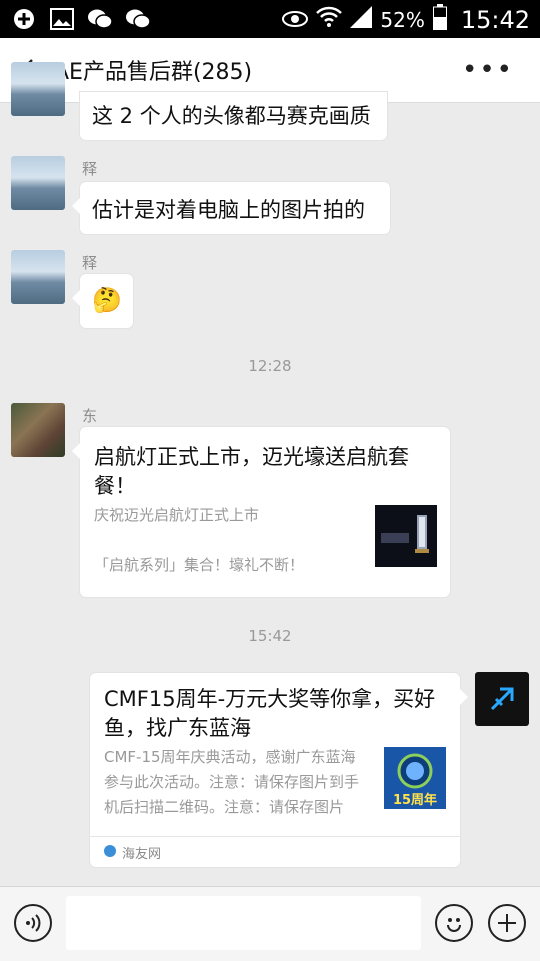 The width and height of the screenshot is (540, 961). What do you see at coordinates (439, 19) in the screenshot?
I see `battery-icon` at bounding box center [439, 19].